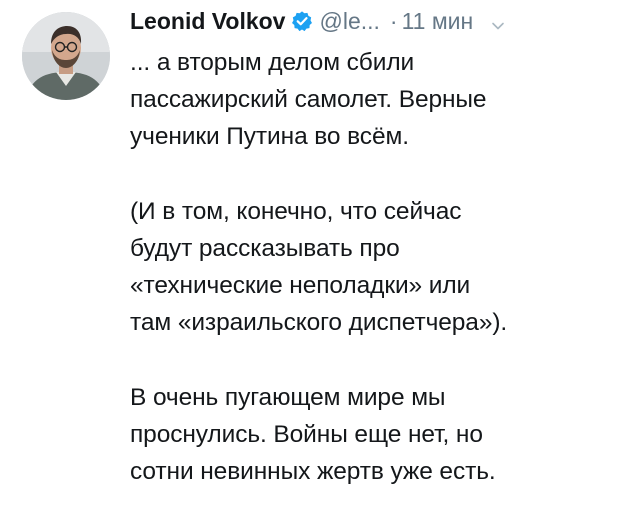 The height and width of the screenshot is (508, 620). I want to click on chevron-down-icon, so click(498, 21).